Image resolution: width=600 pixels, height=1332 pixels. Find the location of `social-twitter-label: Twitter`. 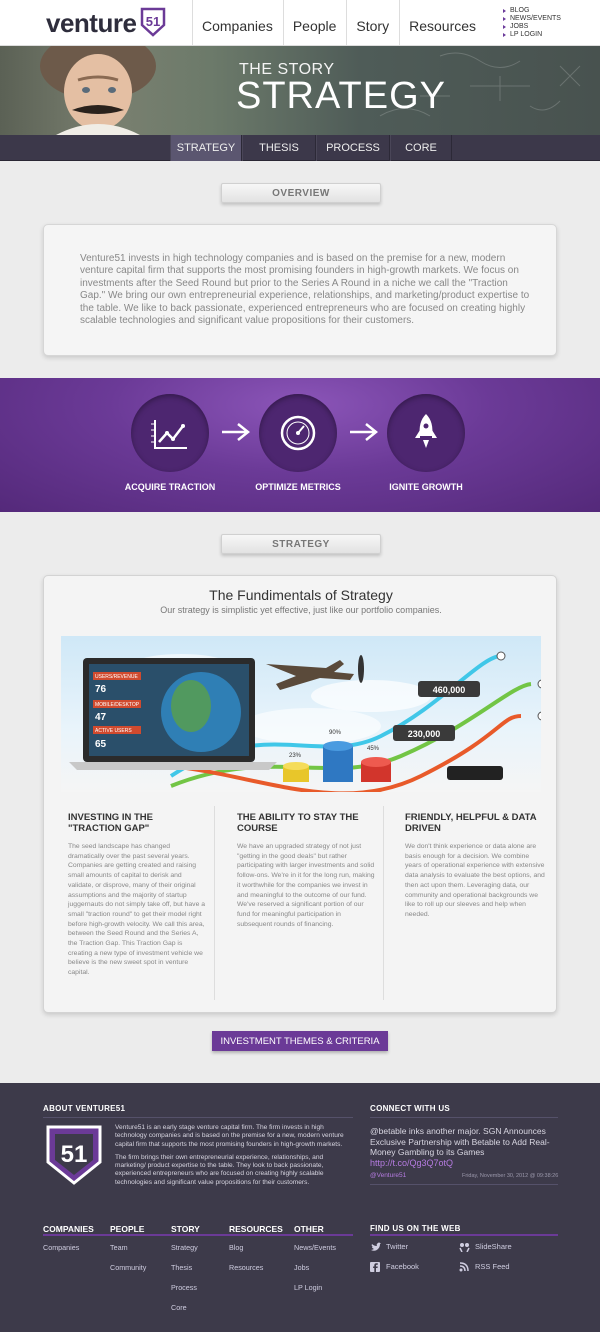

social-twitter-label: Twitter is located at coordinates (397, 1246).